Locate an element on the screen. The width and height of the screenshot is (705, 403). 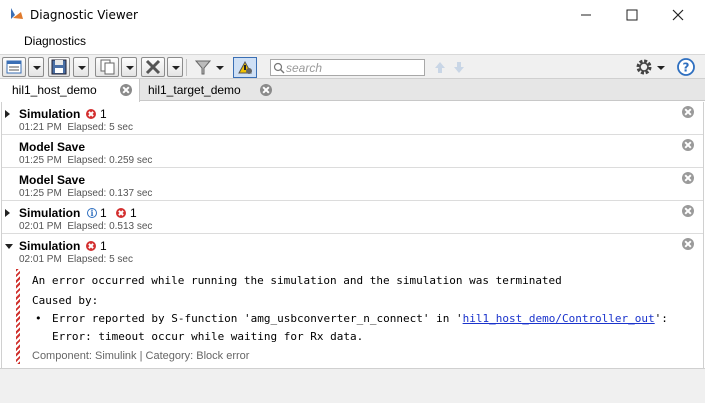
window-title: Diagnostic Viewer is located at coordinates (84, 15).